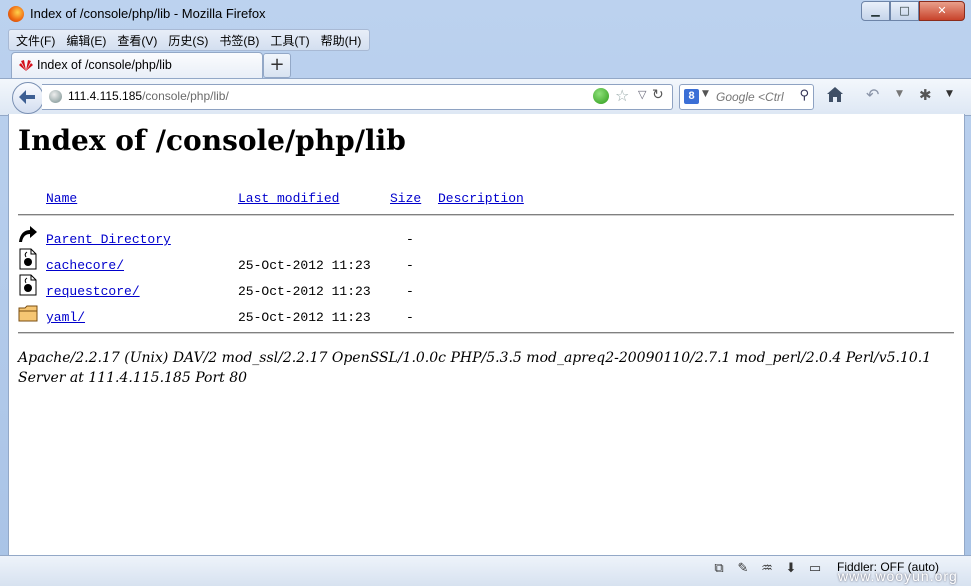 The image size is (971, 586). What do you see at coordinates (642, 94) in the screenshot?
I see `url-dropdown-icon: ▽` at bounding box center [642, 94].